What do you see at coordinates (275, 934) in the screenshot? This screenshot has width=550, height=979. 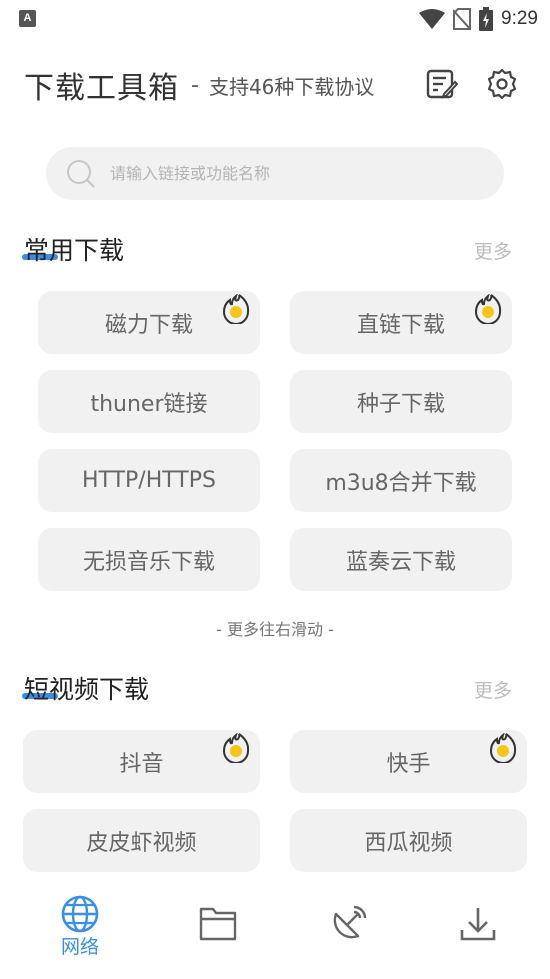 I see `bottom-nav: 网络` at bounding box center [275, 934].